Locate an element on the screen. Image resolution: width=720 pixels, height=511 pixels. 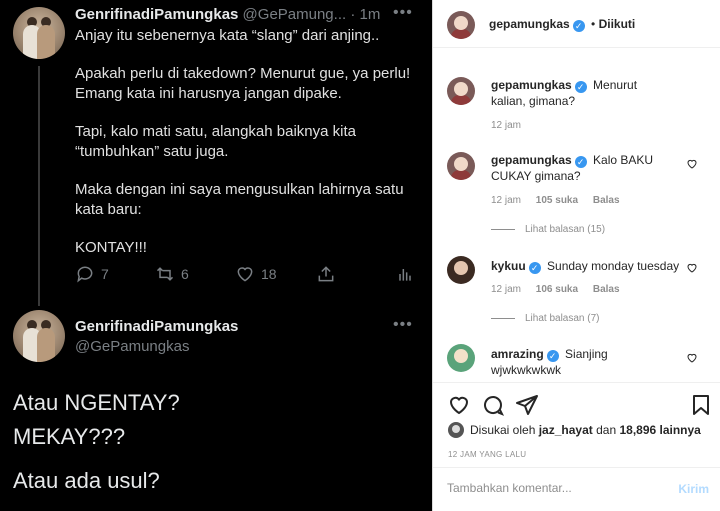
analytics-icon is located at coordinates (405, 275).